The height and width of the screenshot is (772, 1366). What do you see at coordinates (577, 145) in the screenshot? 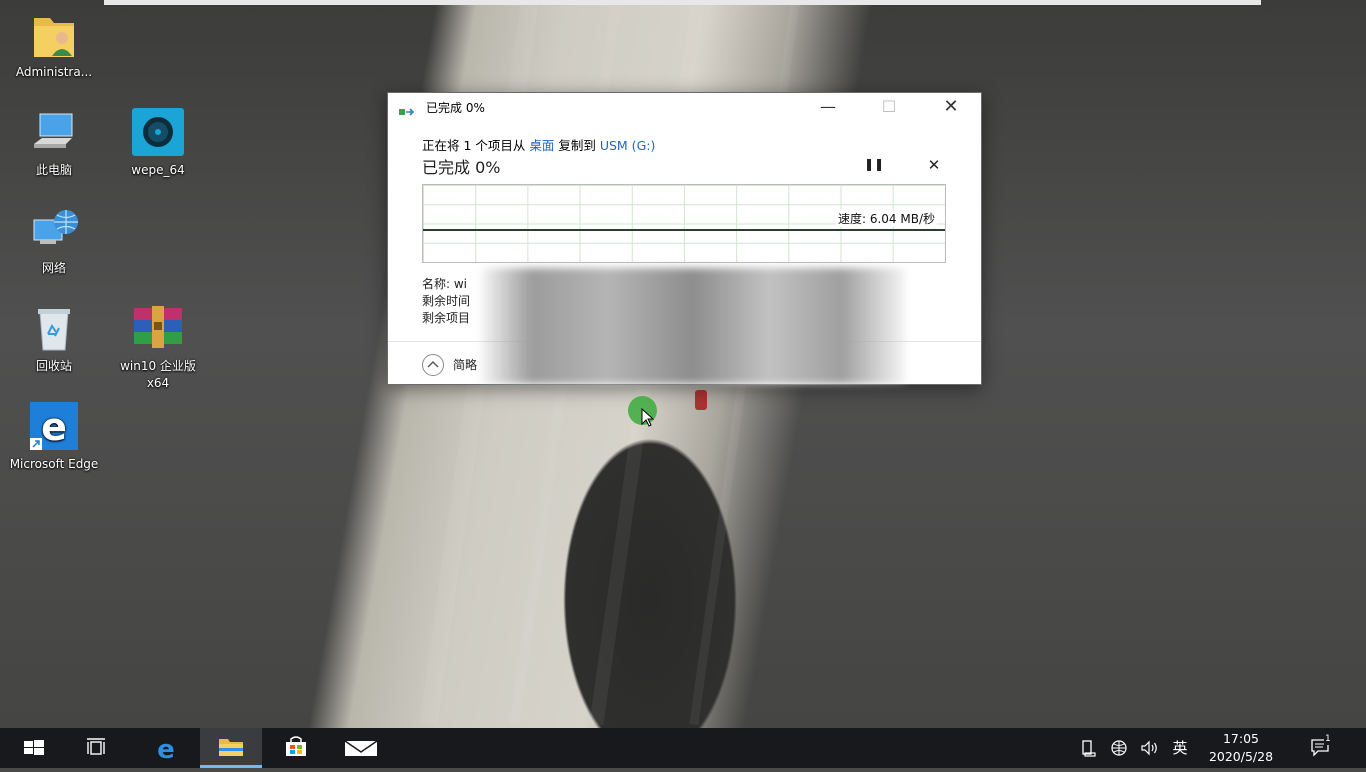
I see `copy-middle: 复制到` at bounding box center [577, 145].